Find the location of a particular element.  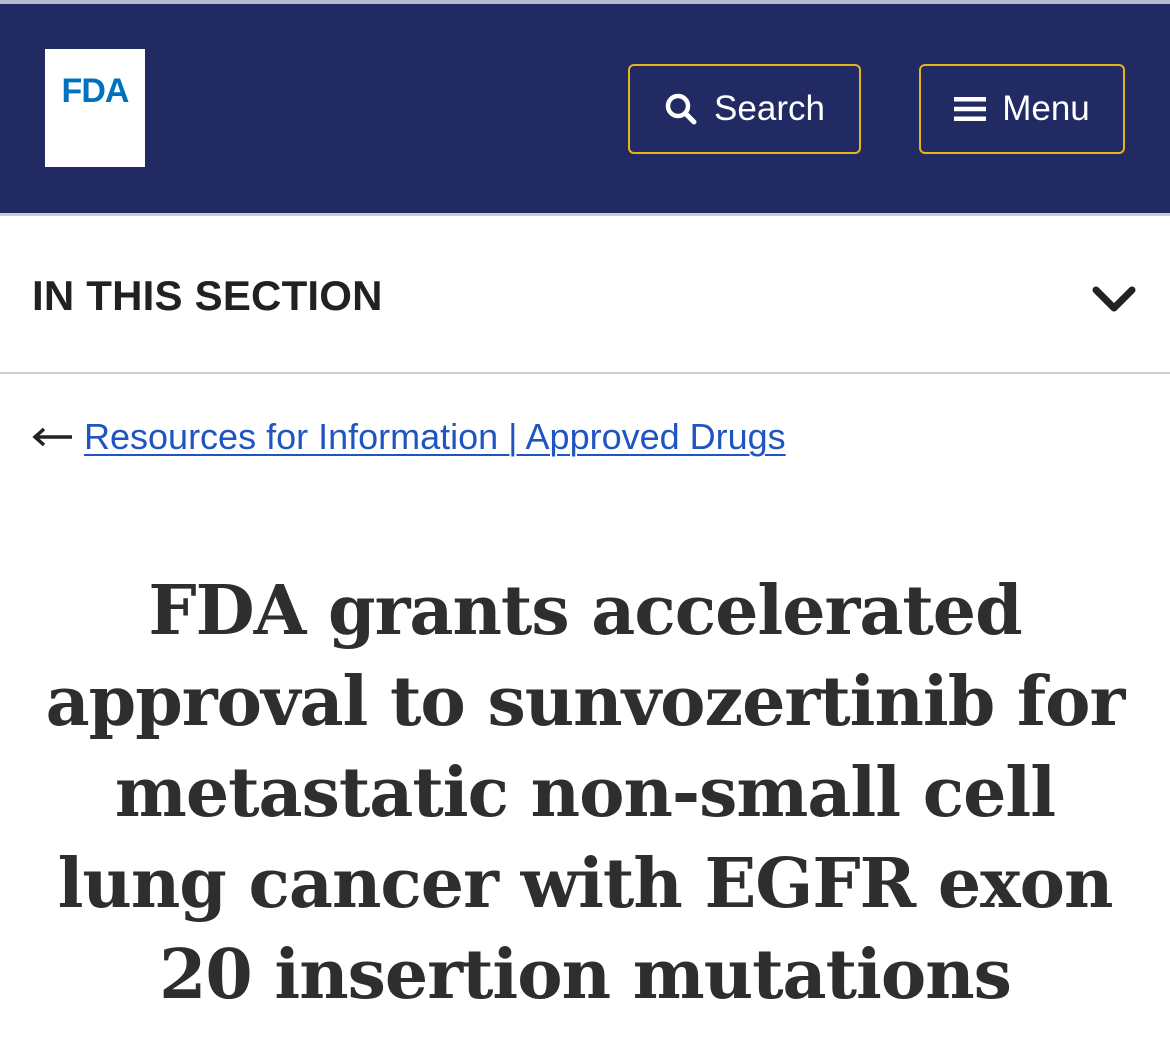

fda-logo: FDA is located at coordinates (95, 108).